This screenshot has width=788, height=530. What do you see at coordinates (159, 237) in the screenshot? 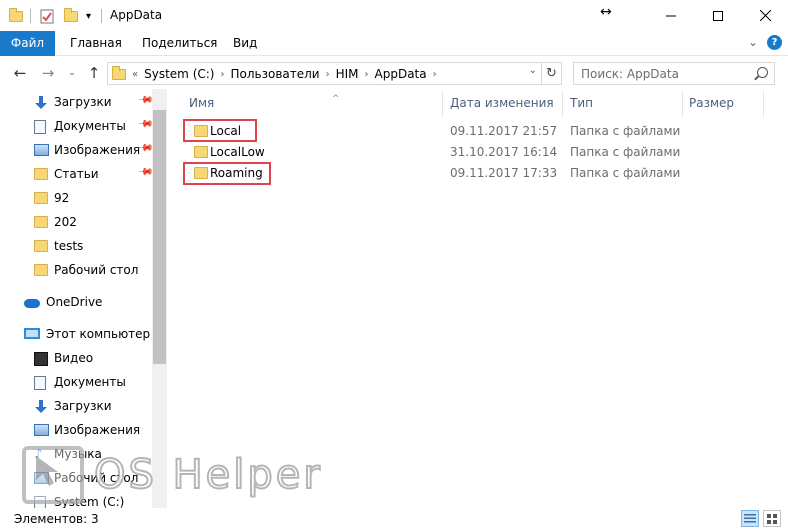
I see `nav-scrollbar-thumb` at bounding box center [159, 237].